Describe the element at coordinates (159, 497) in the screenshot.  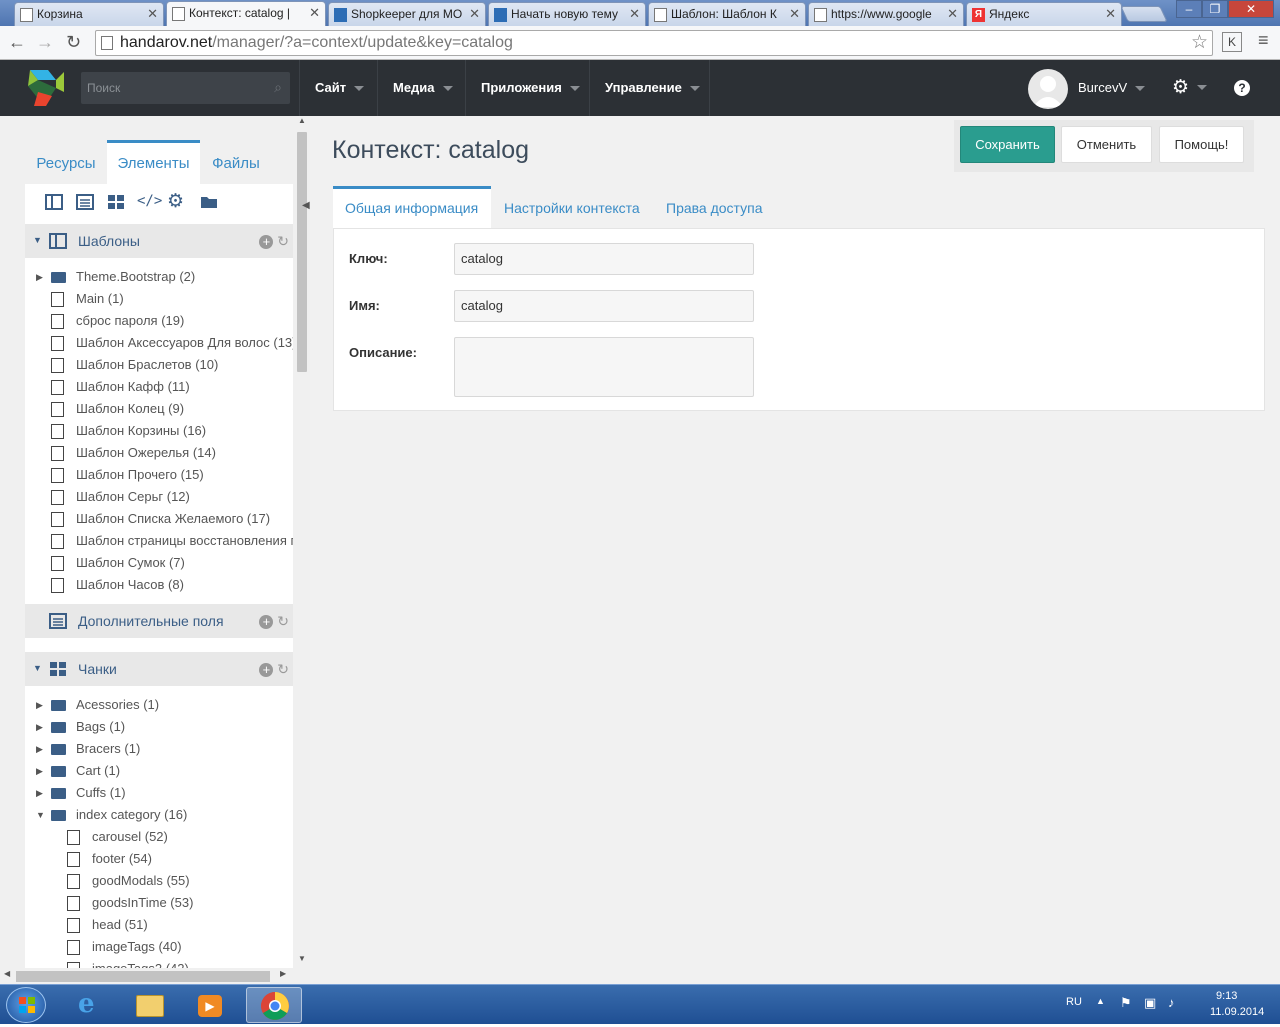
I see `template-item: Шаблон Серьг (12)` at that location.